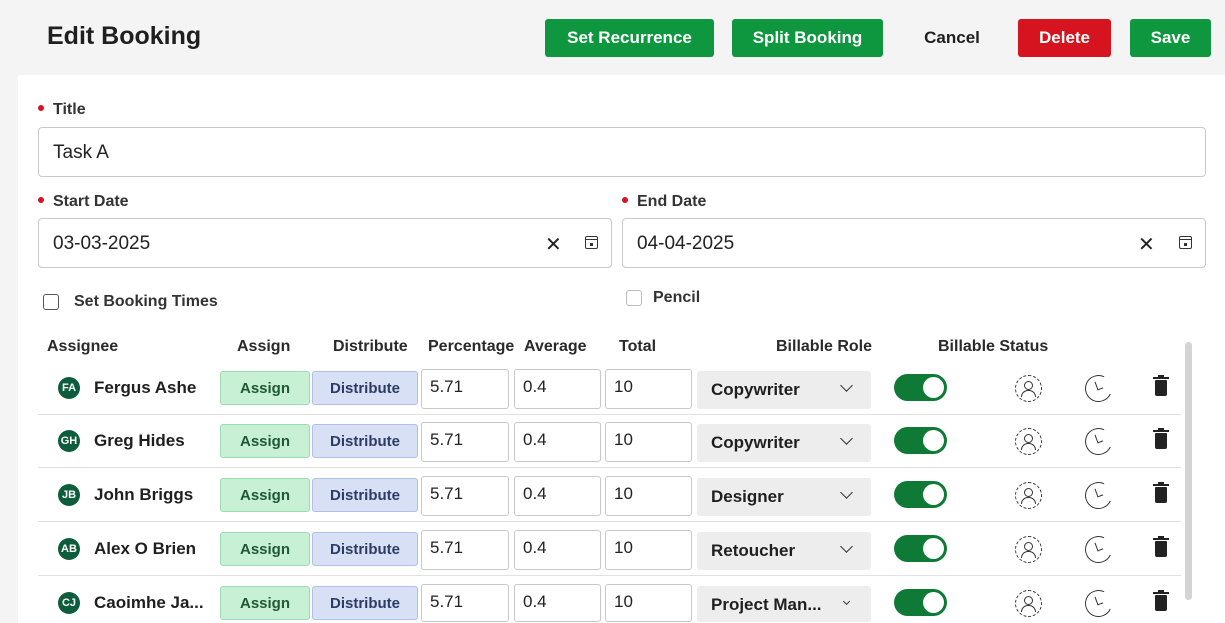 This screenshot has width=1225, height=623. What do you see at coordinates (755, 442) in the screenshot?
I see `billable-role-value: Copywriter` at bounding box center [755, 442].